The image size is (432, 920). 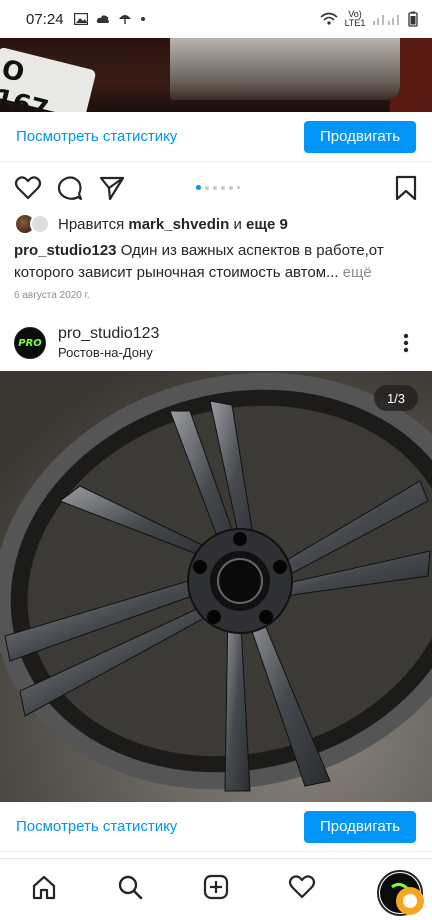 I want to click on carousel-indicator, so click(x=218, y=187).